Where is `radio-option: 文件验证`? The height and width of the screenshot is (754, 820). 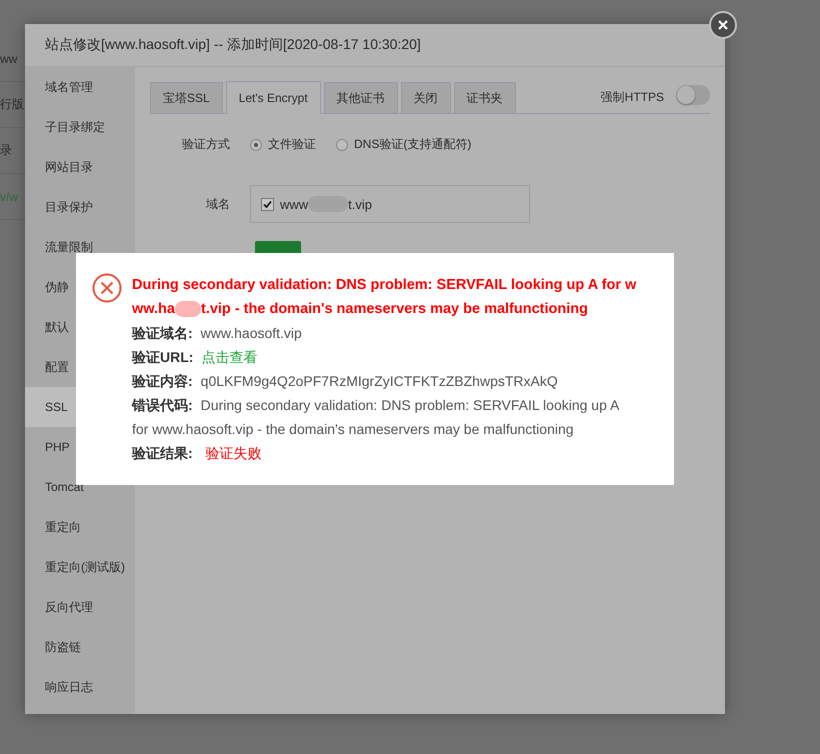
radio-option: 文件验证 is located at coordinates (283, 144).